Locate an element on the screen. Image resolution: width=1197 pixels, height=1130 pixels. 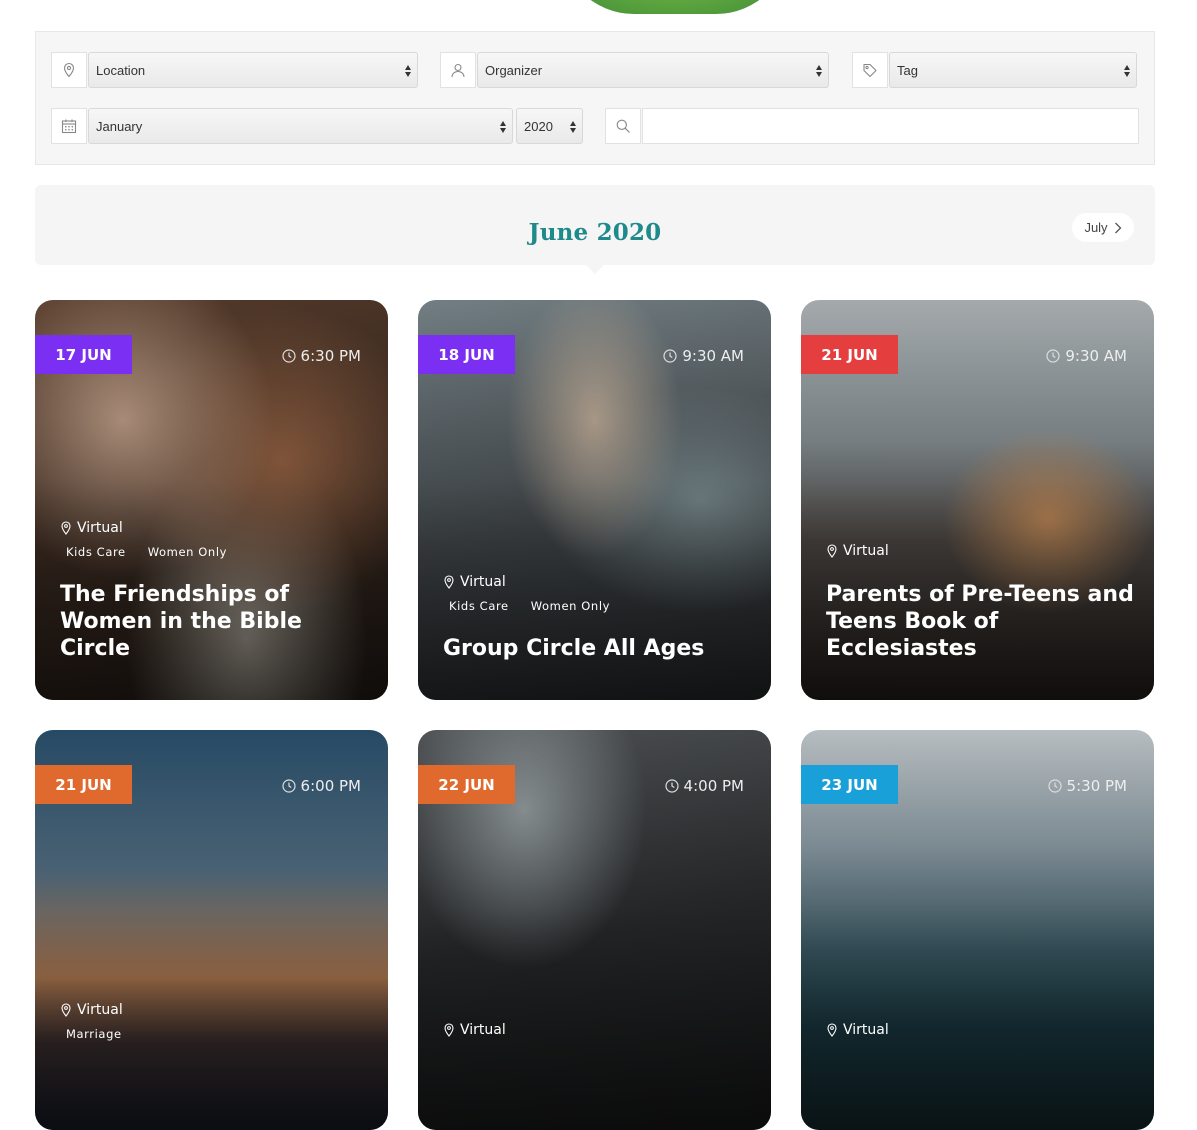
chevron-right-icon is located at coordinates (1117, 227).